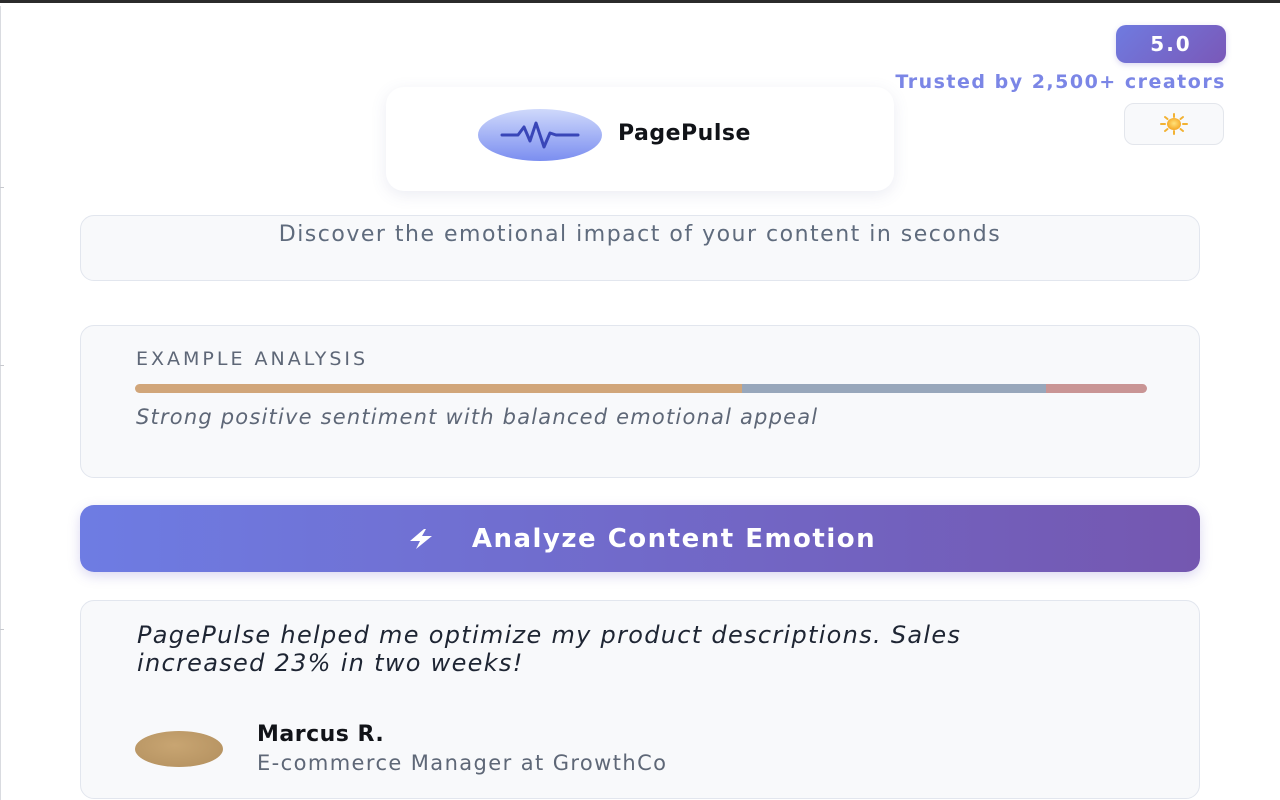 The width and height of the screenshot is (1280, 800). I want to click on logo-card: PagePulse, so click(640, 139).